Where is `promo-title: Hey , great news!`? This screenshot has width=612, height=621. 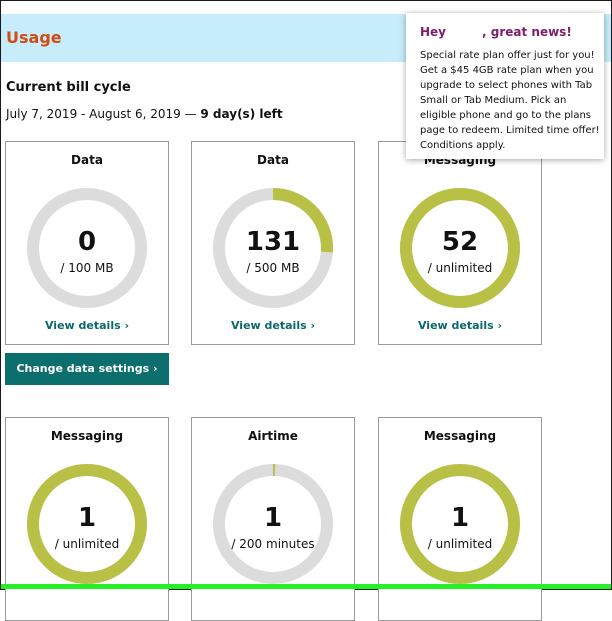 promo-title: Hey , great news! is located at coordinates (496, 32).